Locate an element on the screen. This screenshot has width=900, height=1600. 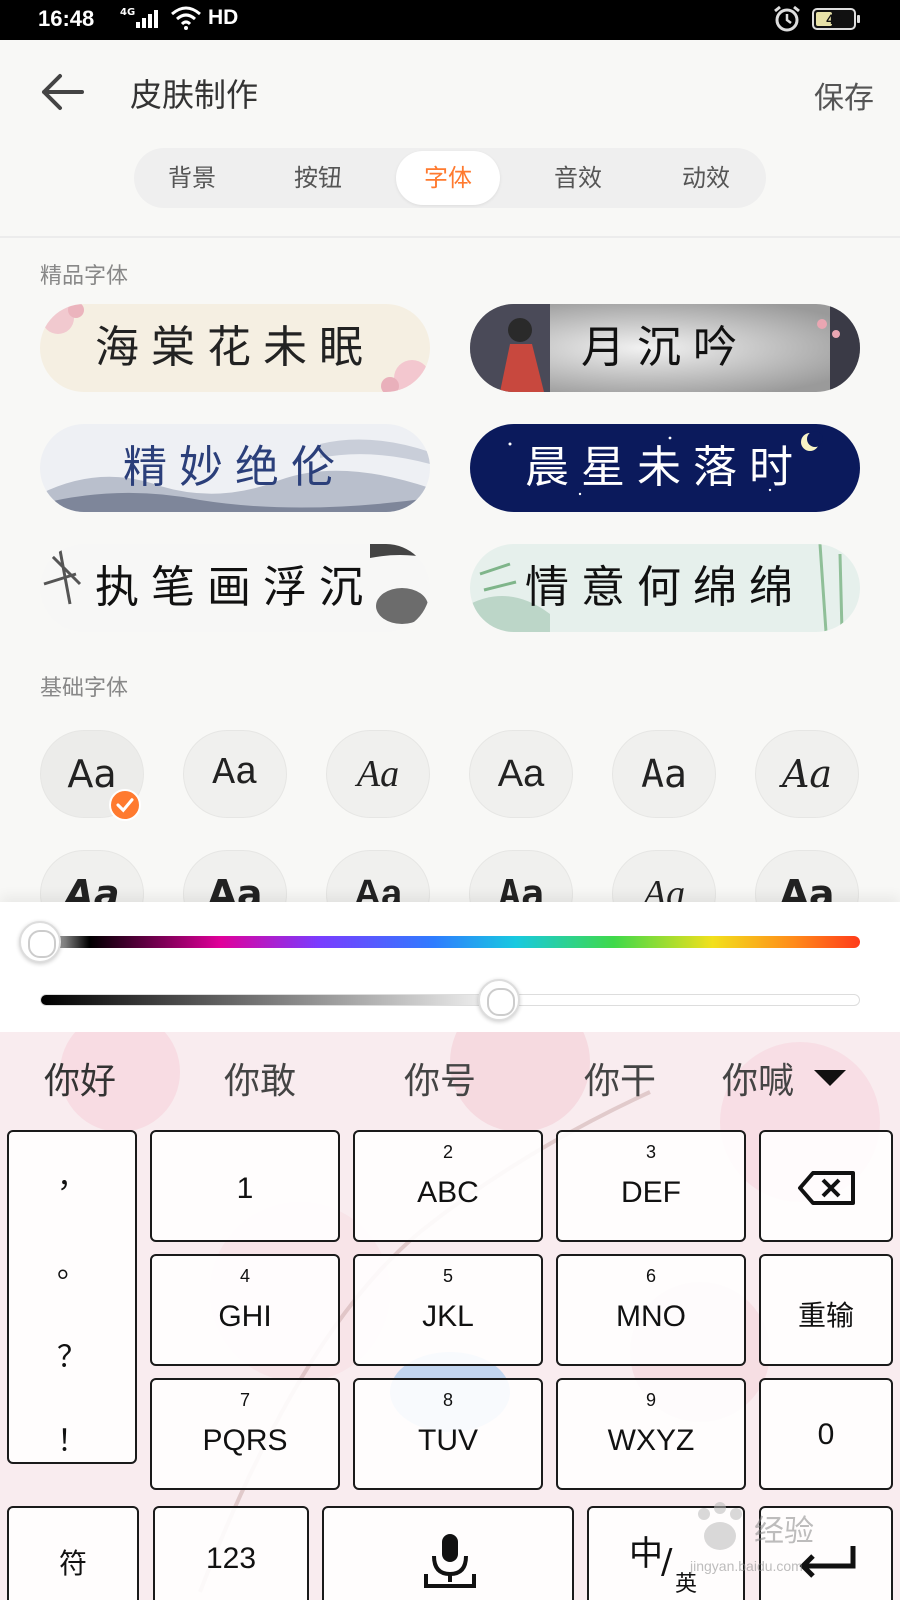
lang-main-label: 中 is located at coordinates (646, 1554).